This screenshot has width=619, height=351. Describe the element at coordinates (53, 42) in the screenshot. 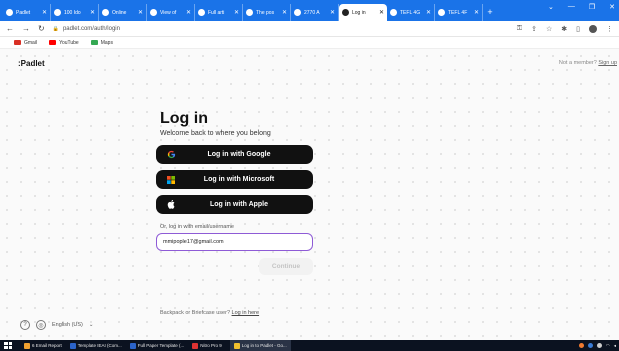

I see `youtube-icon` at that location.